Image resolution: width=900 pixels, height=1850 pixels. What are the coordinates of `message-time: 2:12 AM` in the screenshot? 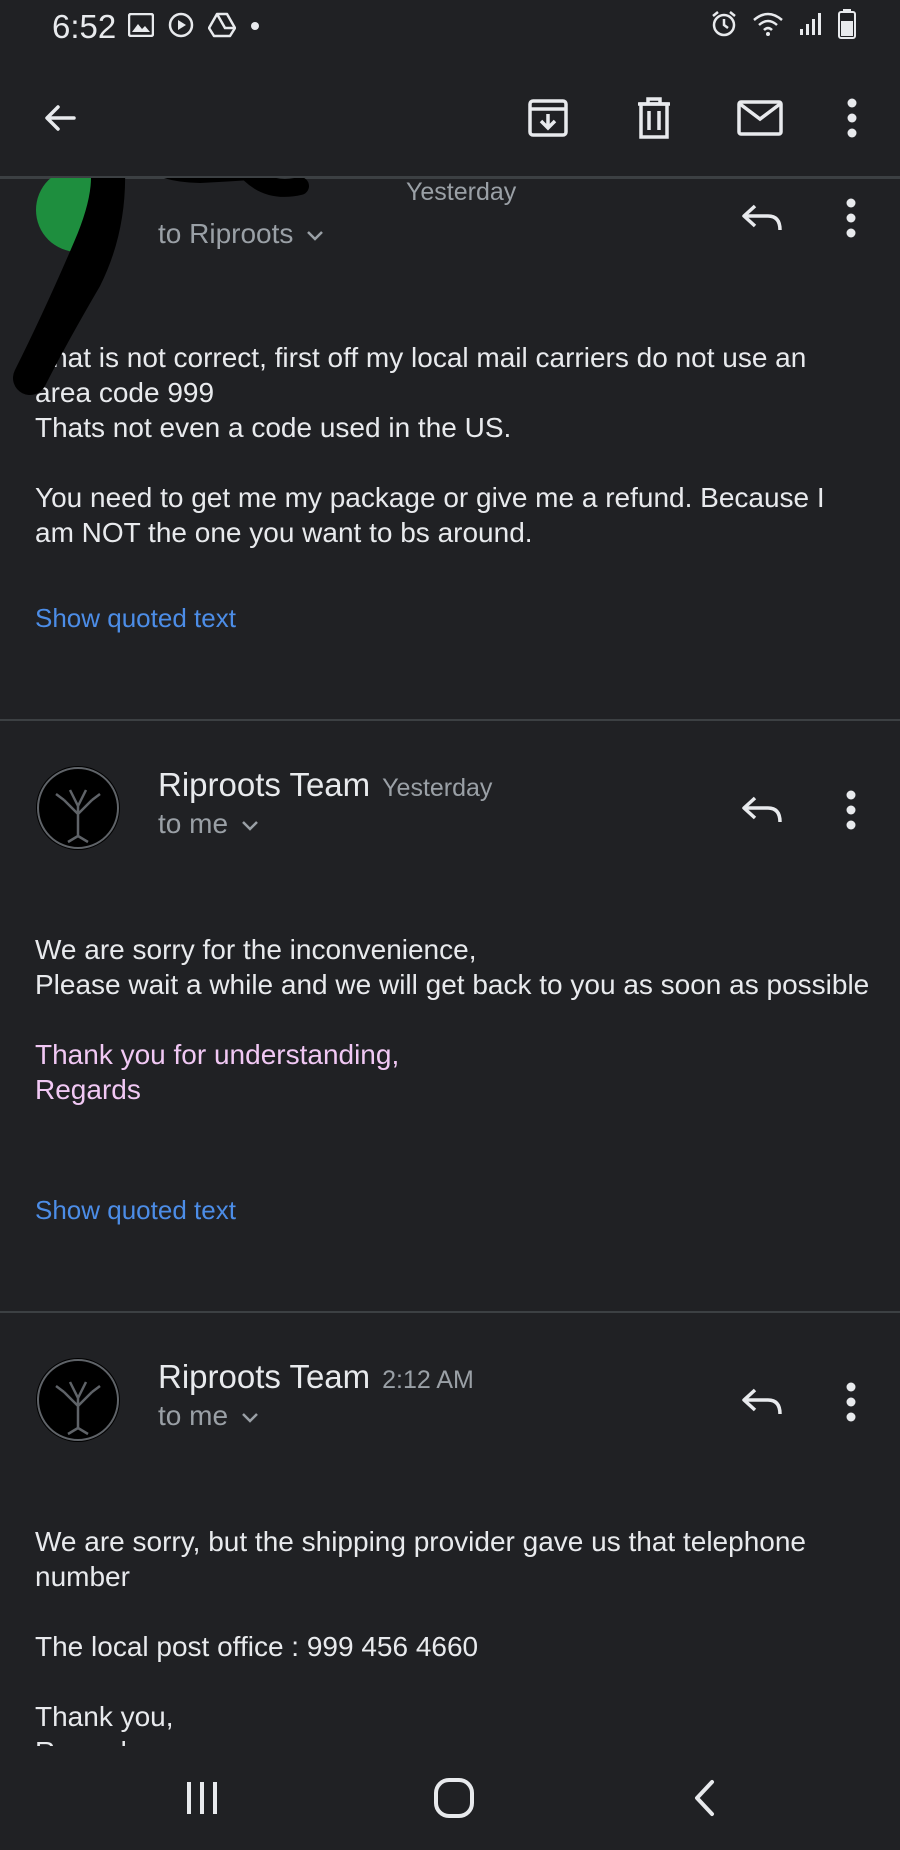 It's located at (428, 1380).